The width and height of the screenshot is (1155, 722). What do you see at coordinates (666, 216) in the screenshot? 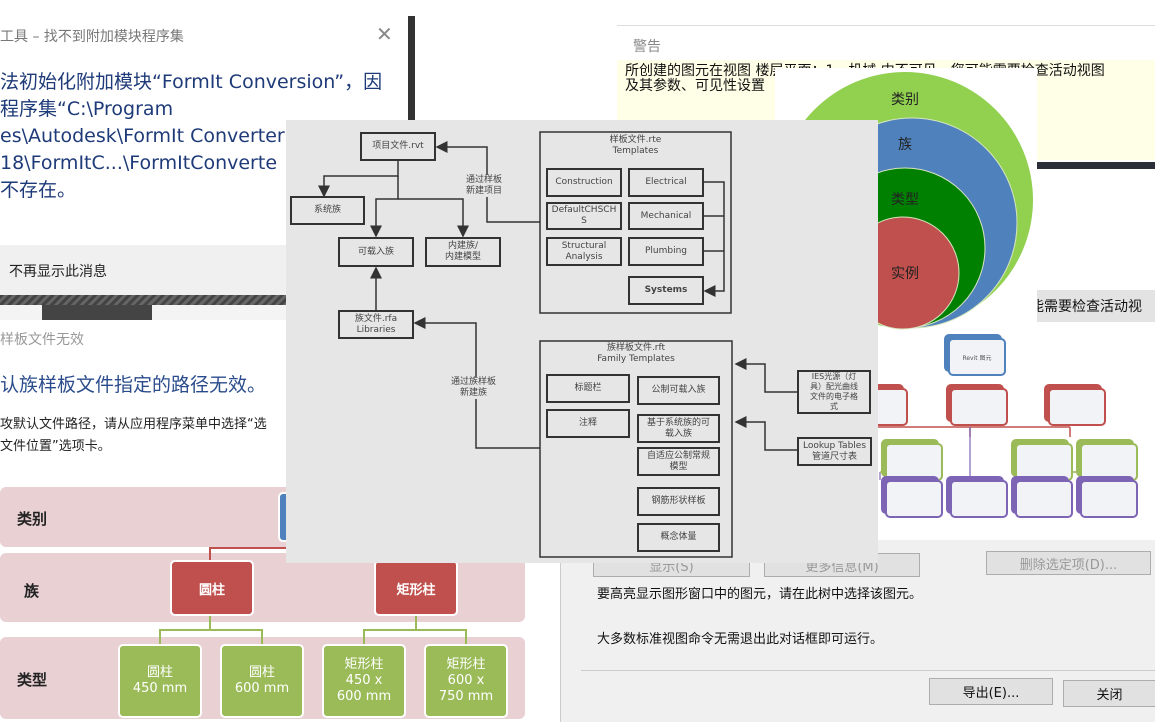
I see `template-box: Mechanical` at bounding box center [666, 216].